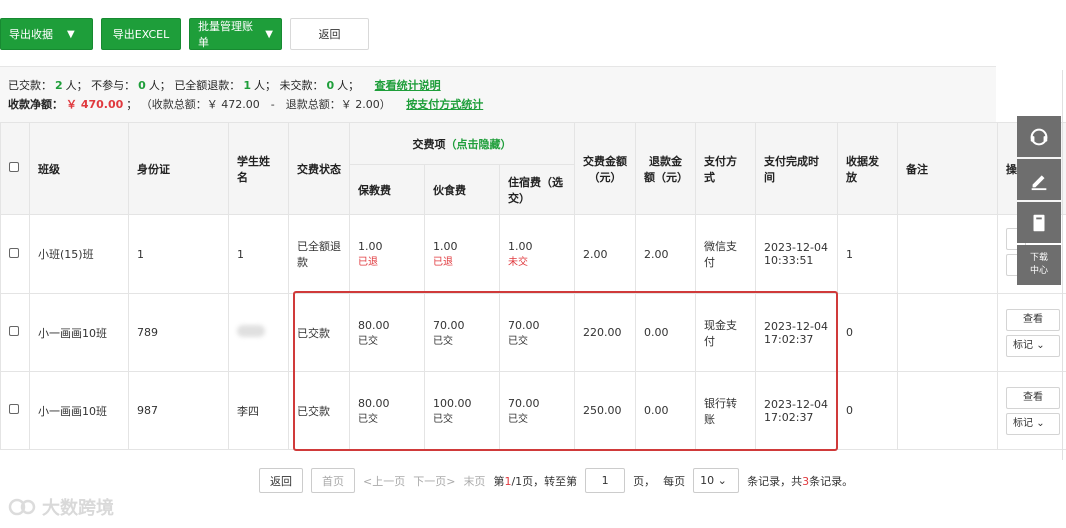  I want to click on cell-id-card: 789, so click(178, 332).